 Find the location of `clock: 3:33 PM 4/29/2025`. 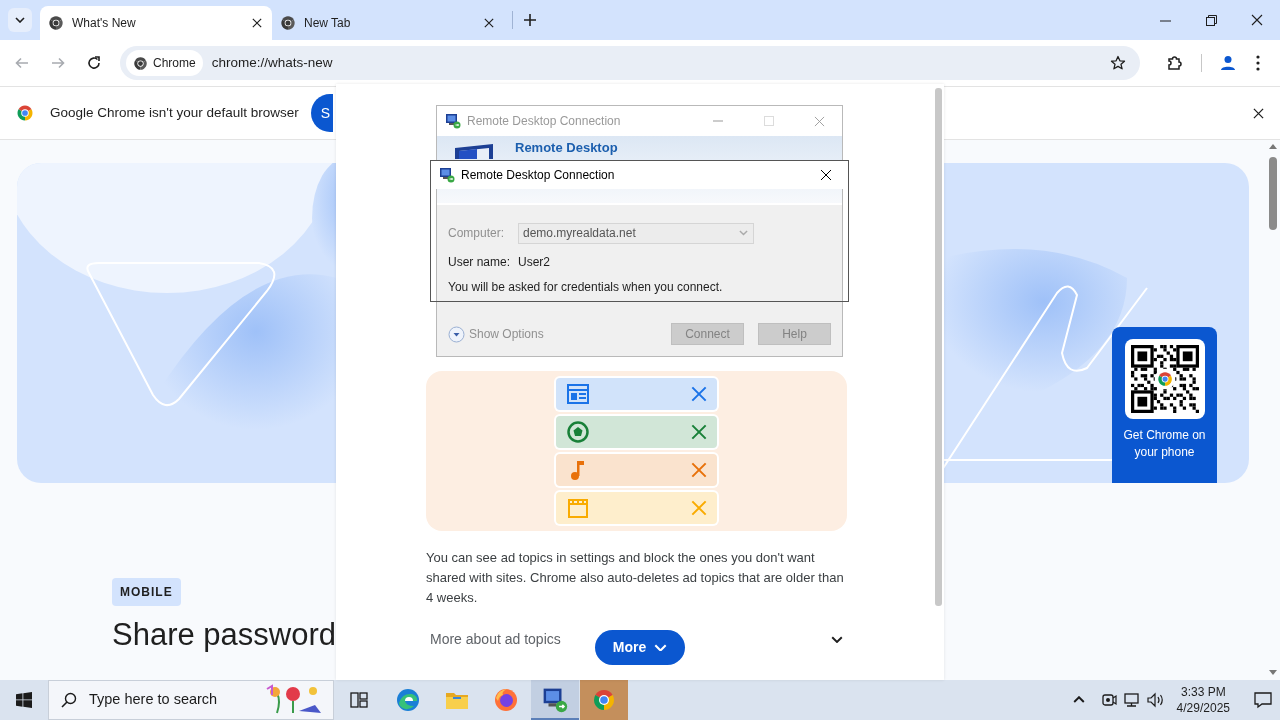

clock: 3:33 PM 4/29/2025 is located at coordinates (1203, 700).